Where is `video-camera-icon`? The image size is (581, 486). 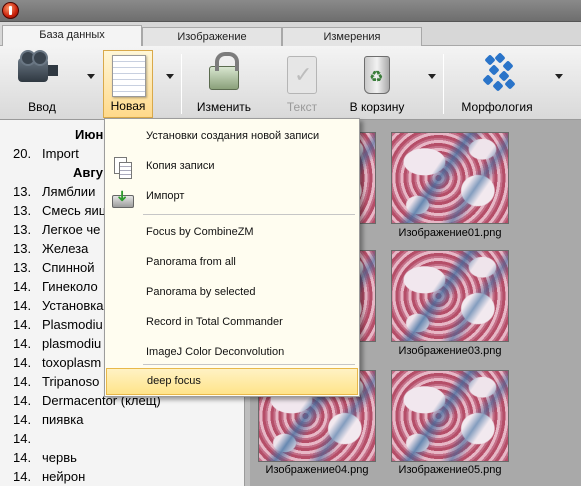
video-camera-icon is located at coordinates (38, 66).